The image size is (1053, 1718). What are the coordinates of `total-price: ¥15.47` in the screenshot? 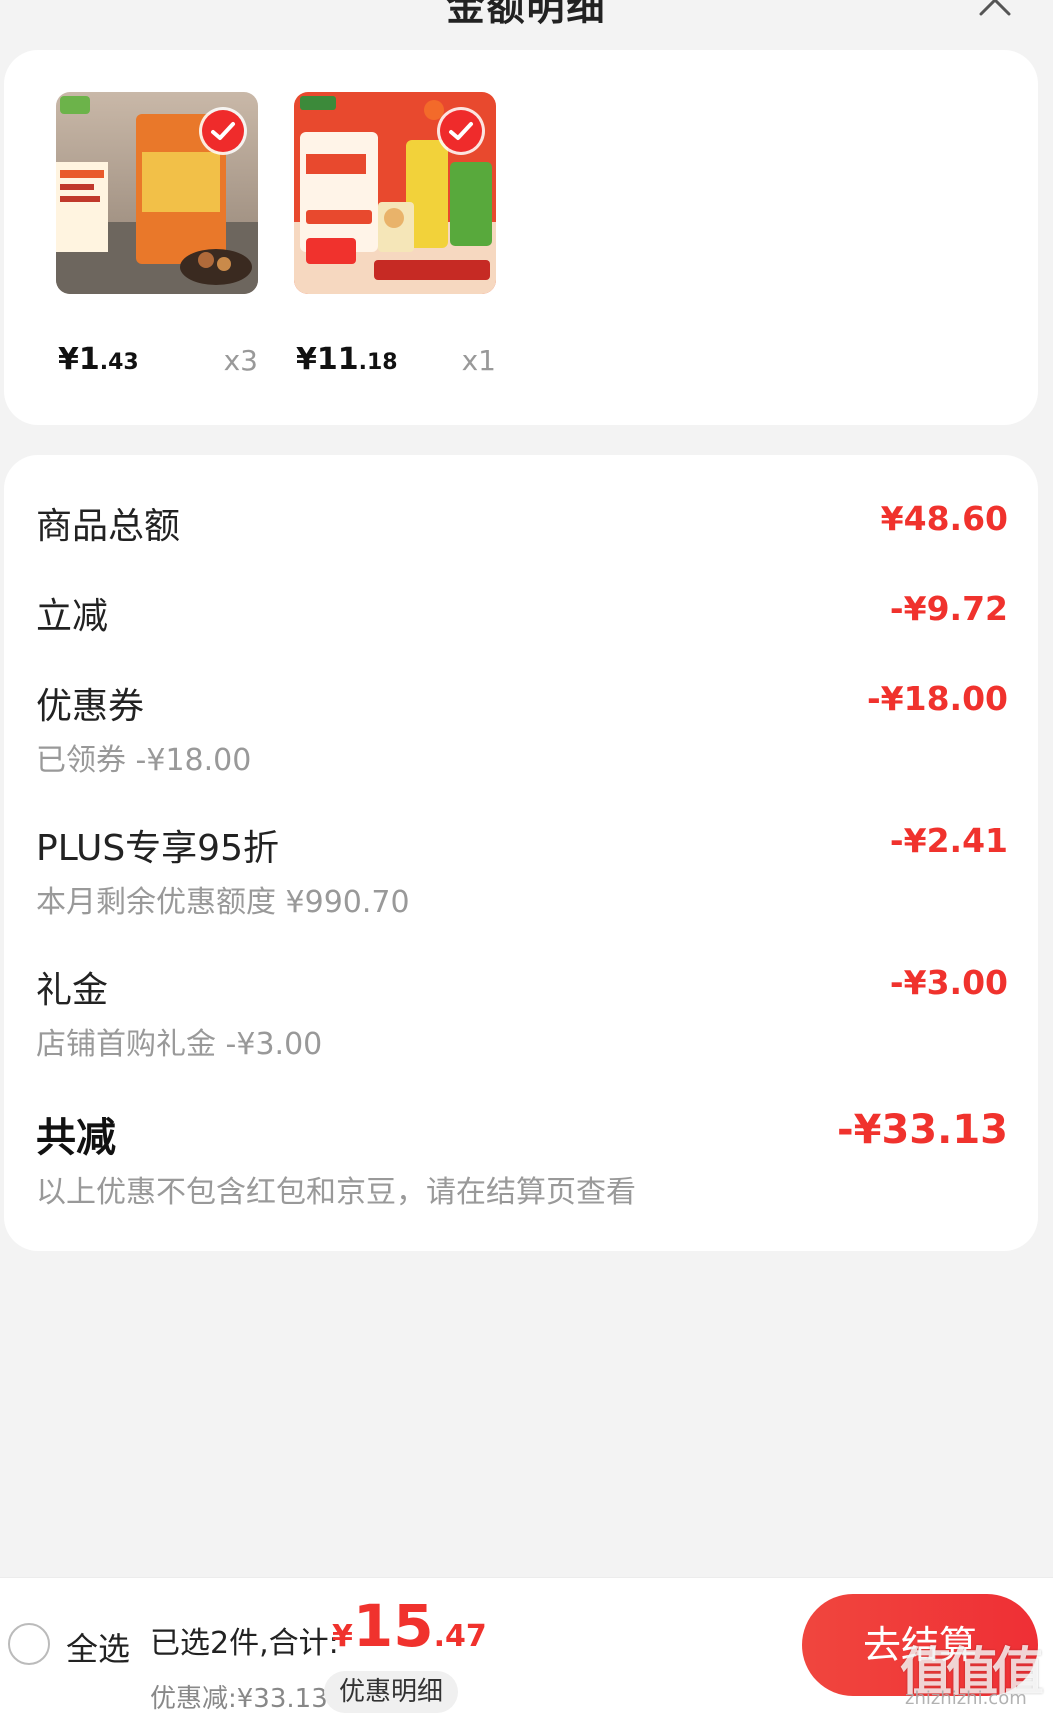 It's located at (409, 1626).